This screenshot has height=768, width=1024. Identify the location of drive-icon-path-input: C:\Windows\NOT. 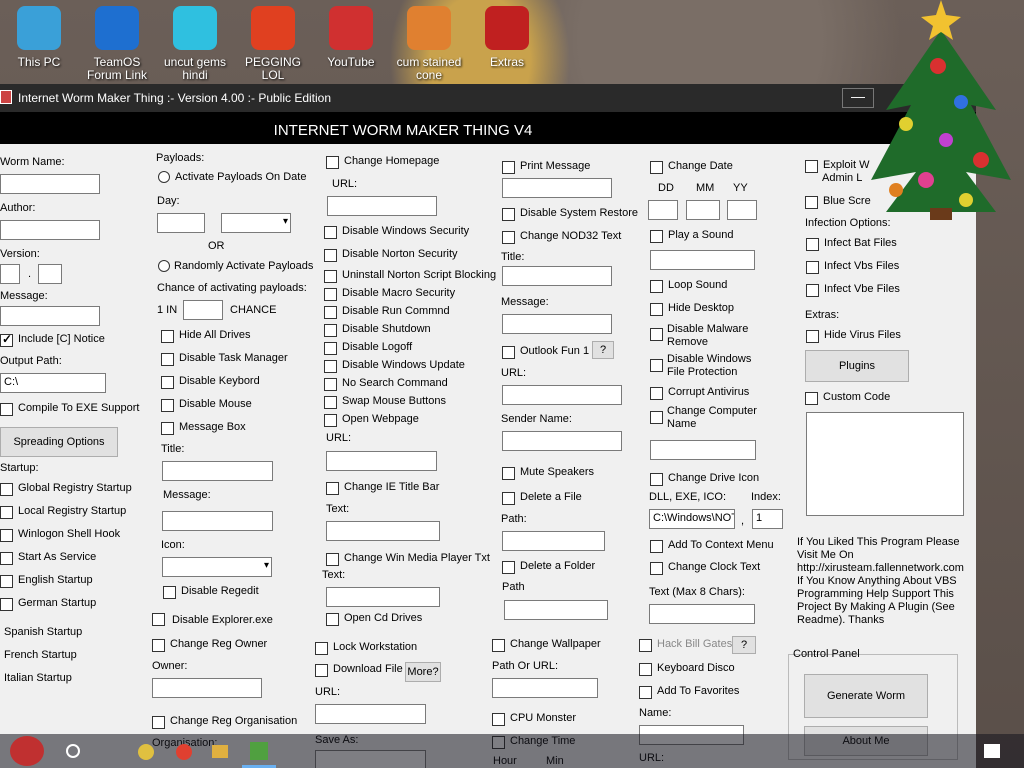
(692, 519).